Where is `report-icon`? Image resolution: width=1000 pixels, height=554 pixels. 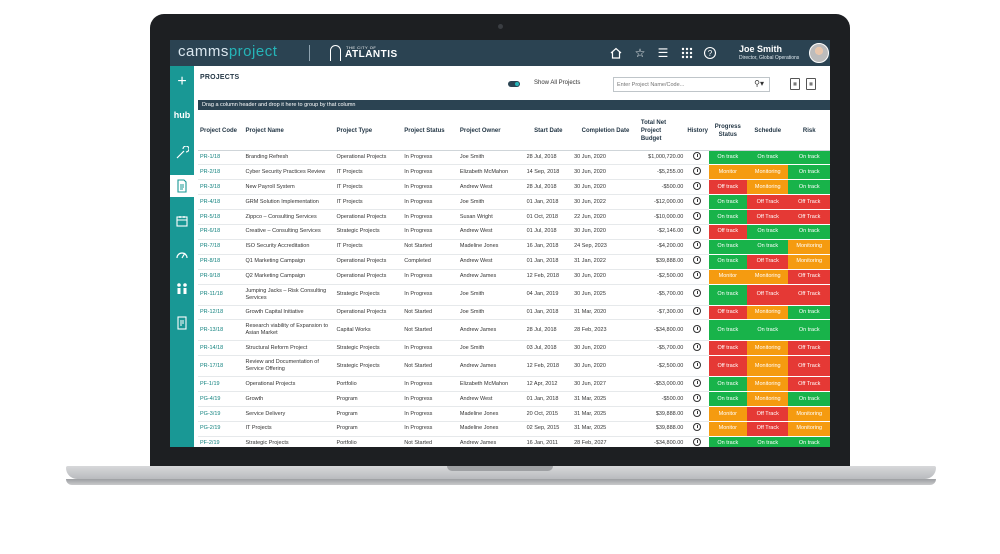
report-icon is located at coordinates (182, 323).